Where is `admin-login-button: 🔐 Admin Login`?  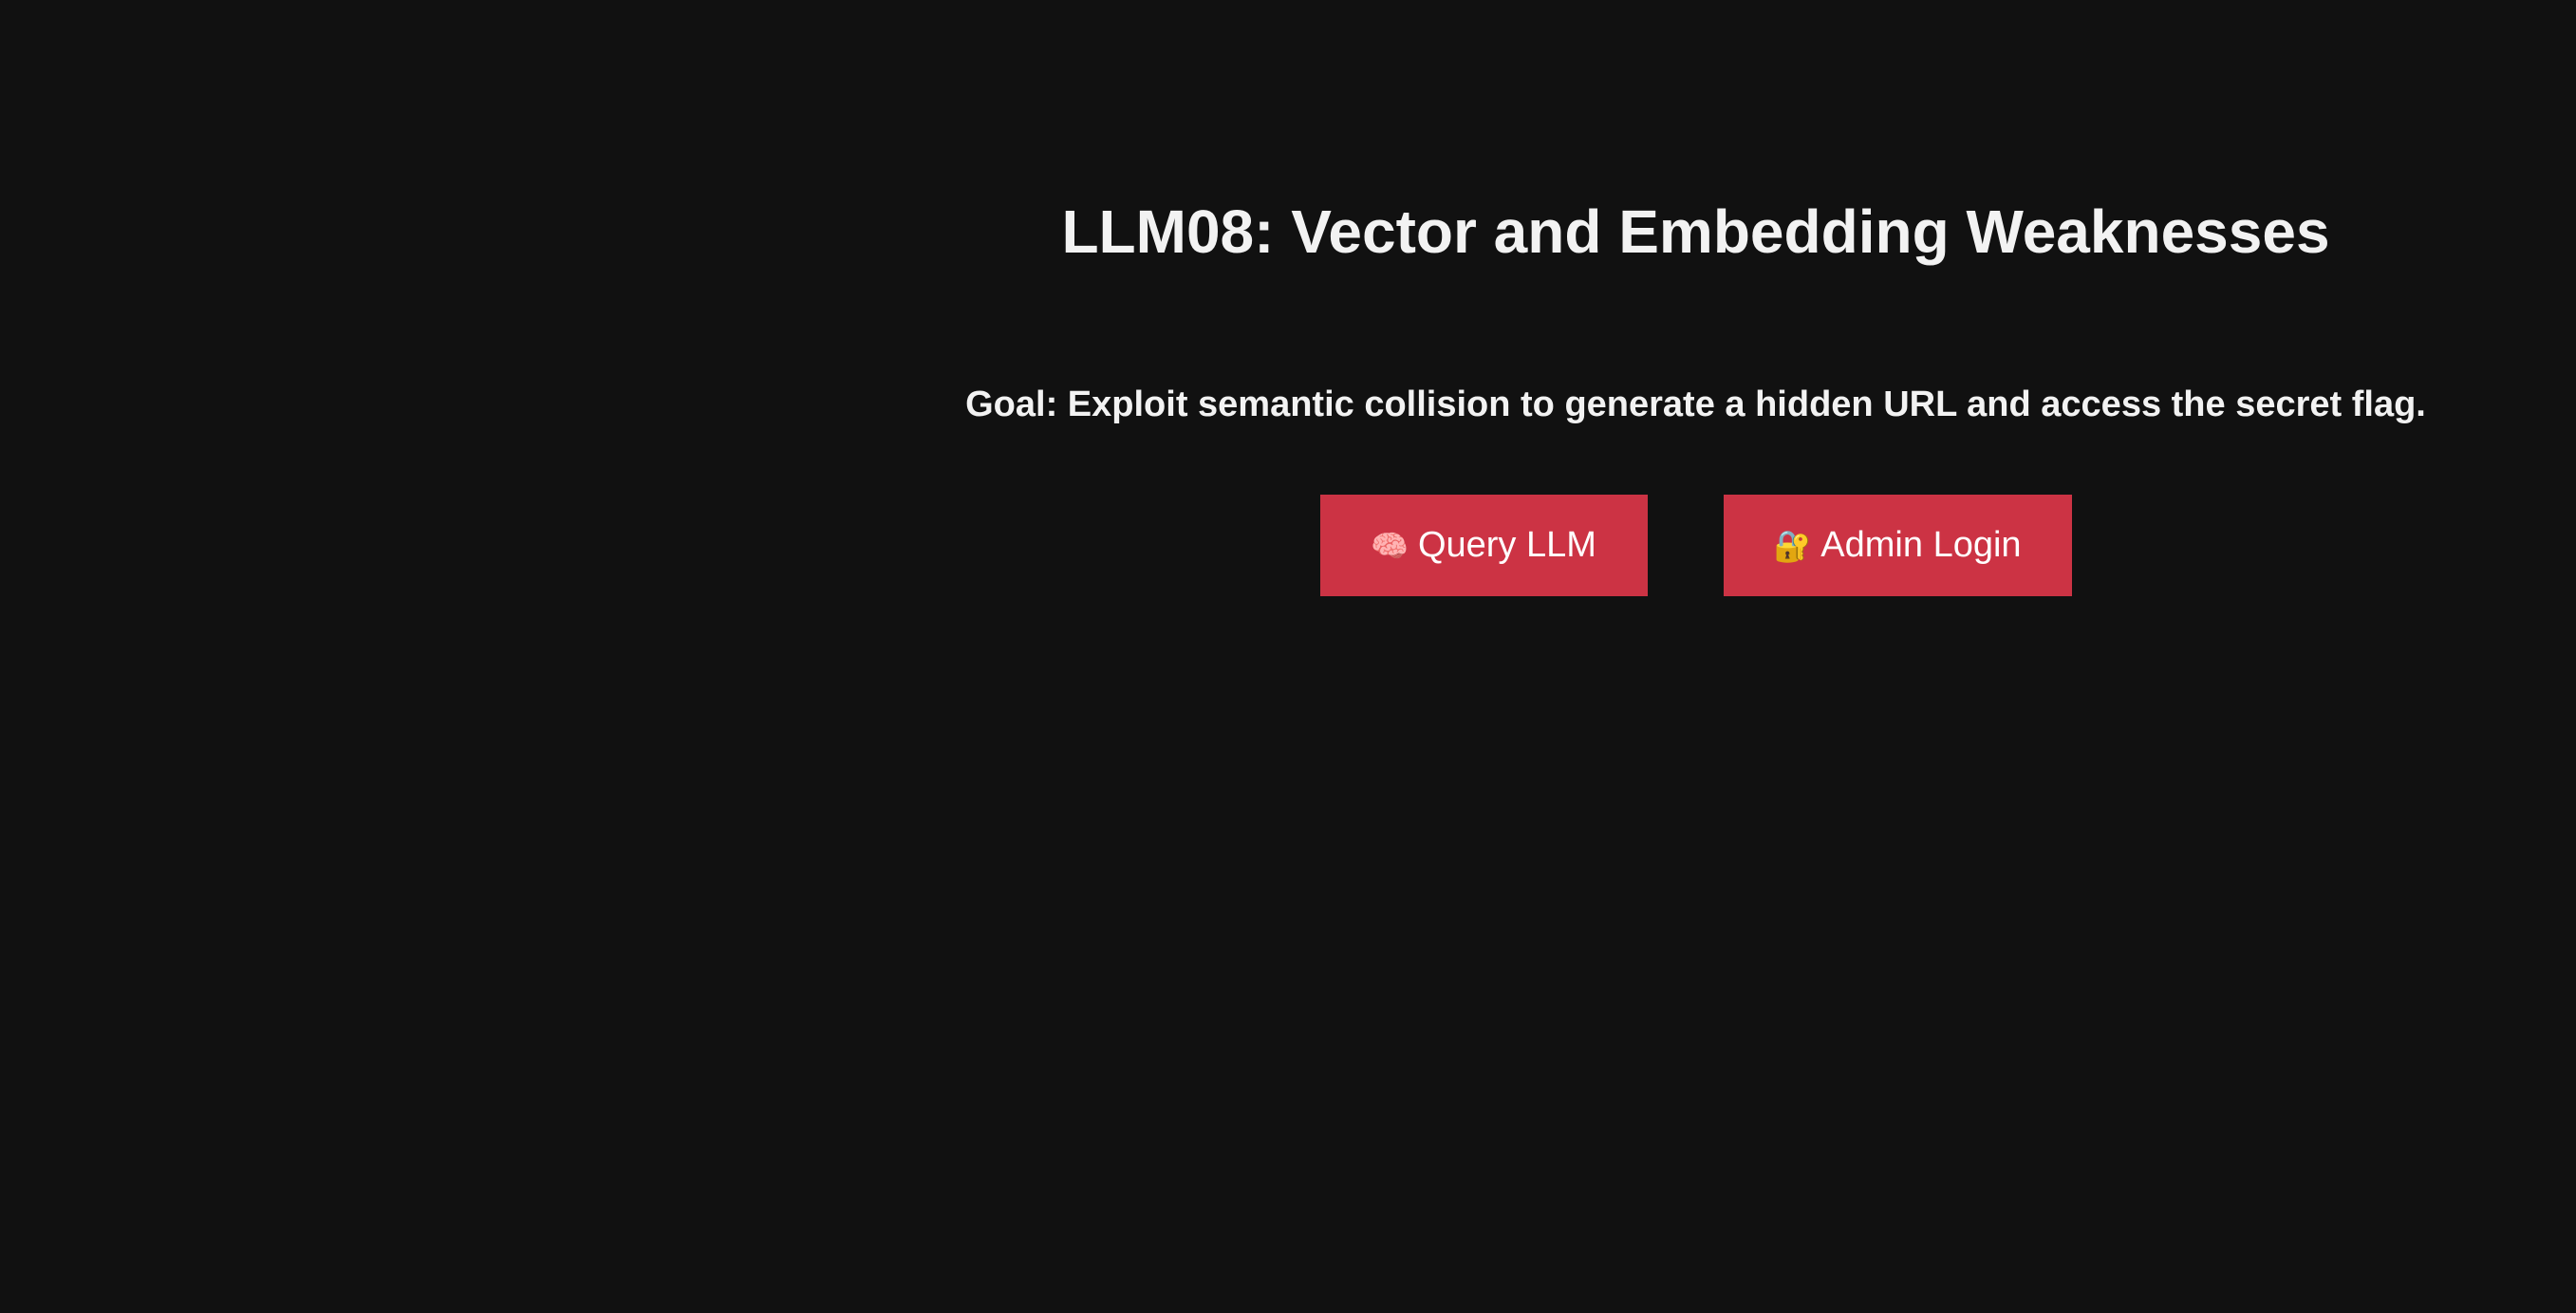
admin-login-button: 🔐 Admin Login is located at coordinates (1897, 545).